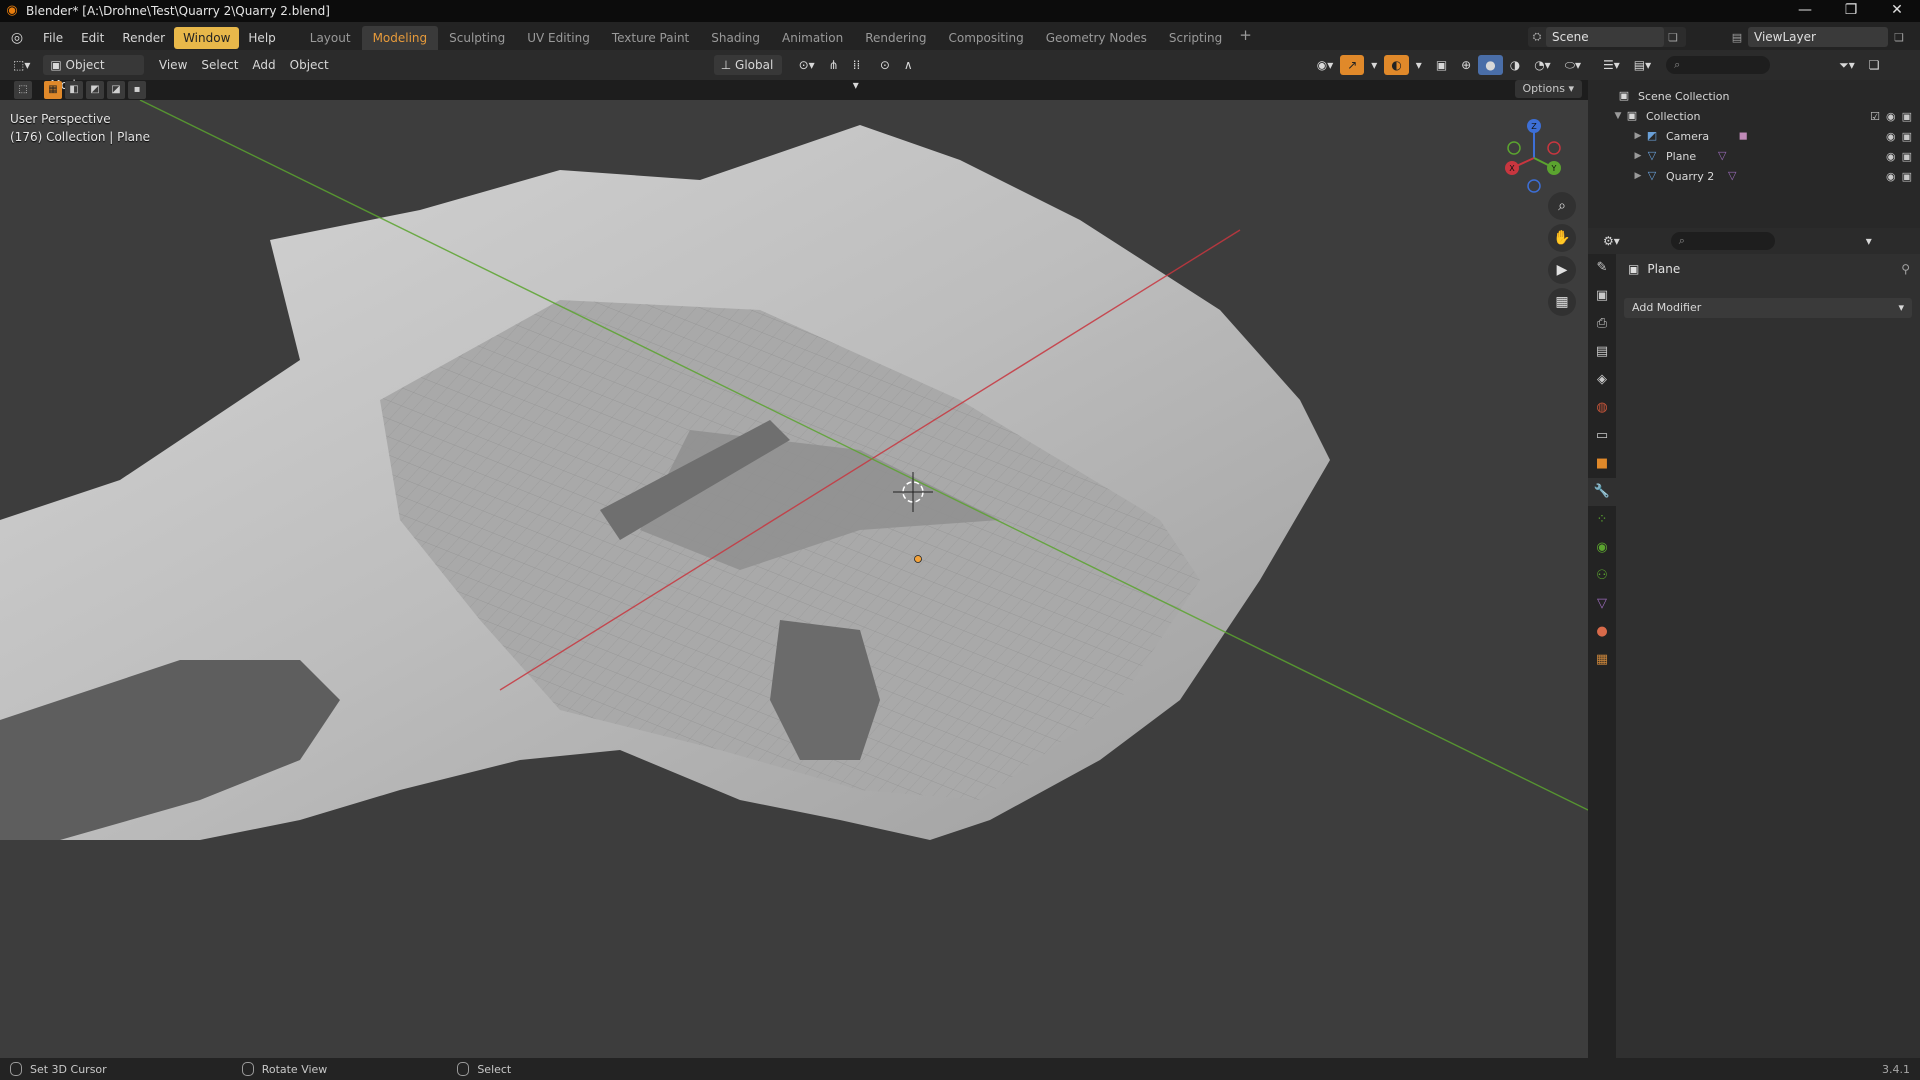 The height and width of the screenshot is (1080, 1920). I want to click on new-collection-icon: ❏, so click(1874, 65).